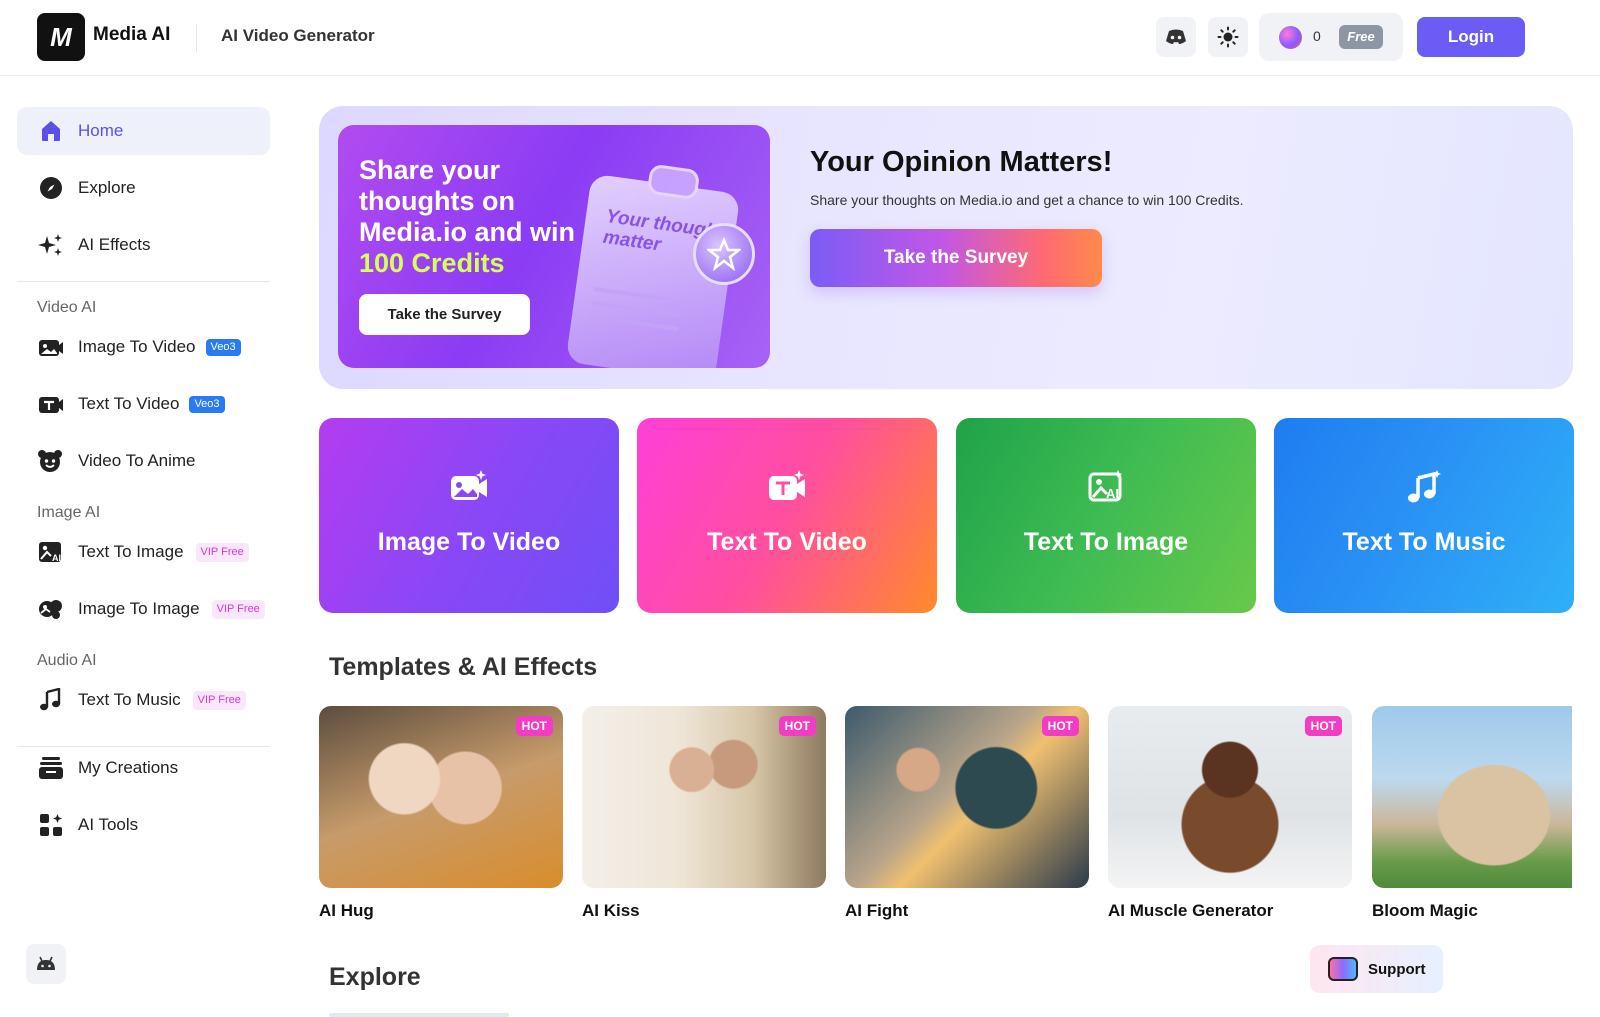 This screenshot has width=1600, height=1017. Describe the element at coordinates (139, 608) in the screenshot. I see `sidebar-item-label: Image To Image` at that location.